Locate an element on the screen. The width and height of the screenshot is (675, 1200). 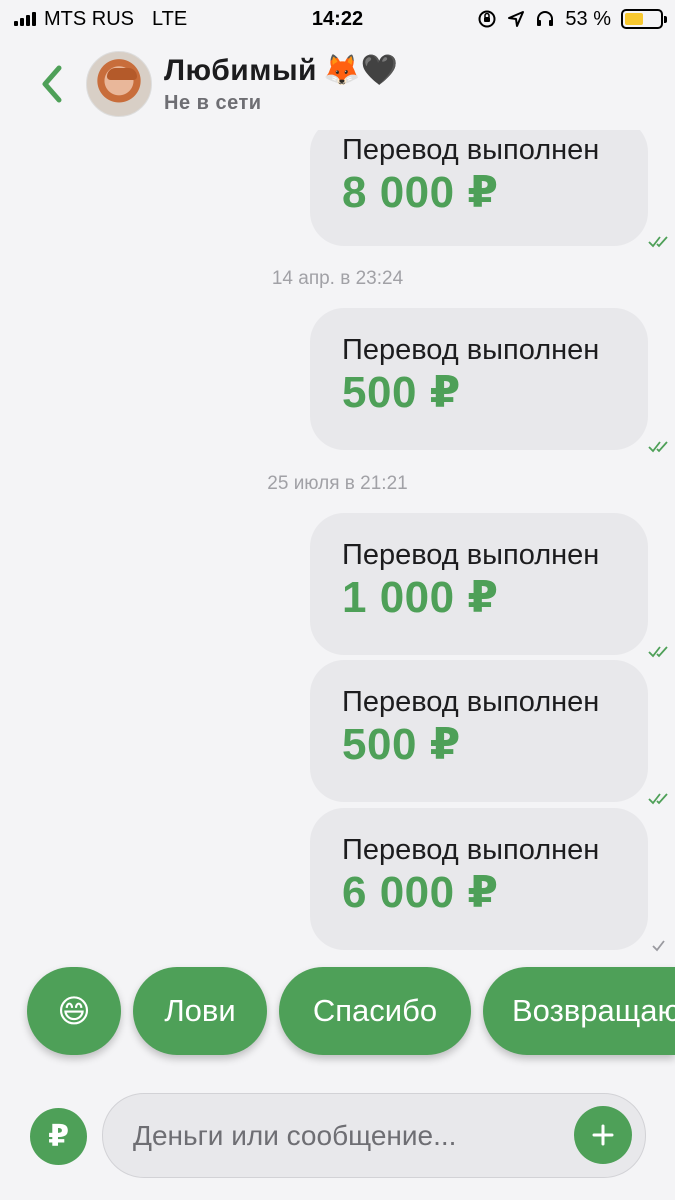
chevron-left-icon is located at coordinates (52, 84).